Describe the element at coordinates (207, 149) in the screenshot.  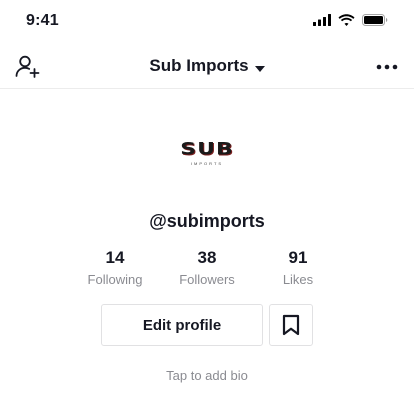
I see `avatar-logo-text: SUB` at that location.